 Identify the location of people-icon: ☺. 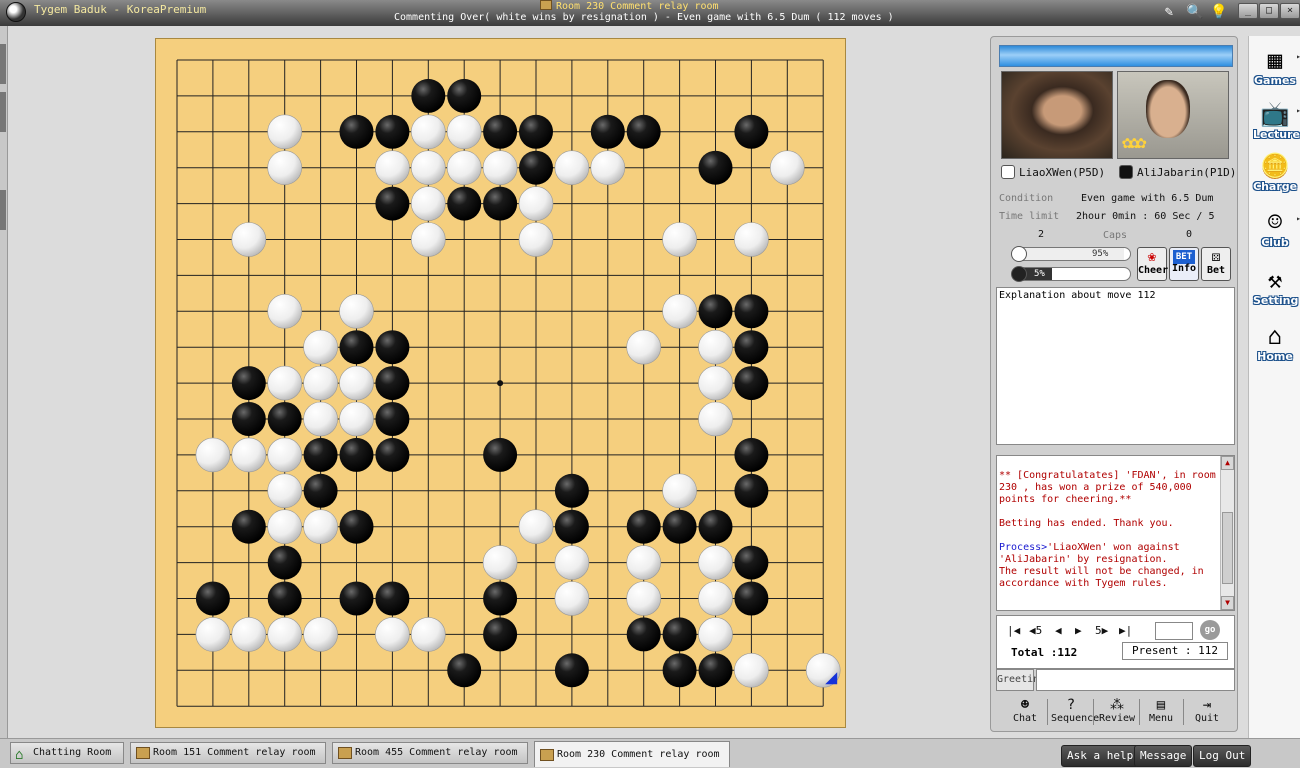
(1275, 222).